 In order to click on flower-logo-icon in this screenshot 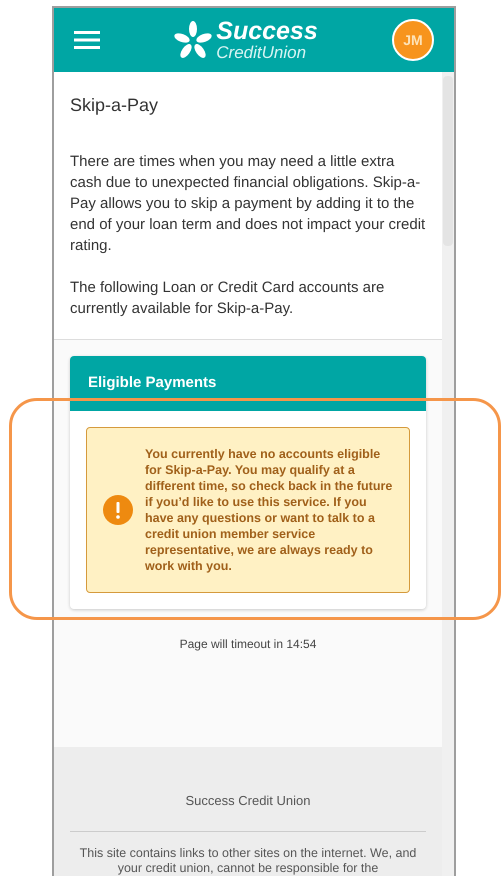, I will do `click(193, 40)`.